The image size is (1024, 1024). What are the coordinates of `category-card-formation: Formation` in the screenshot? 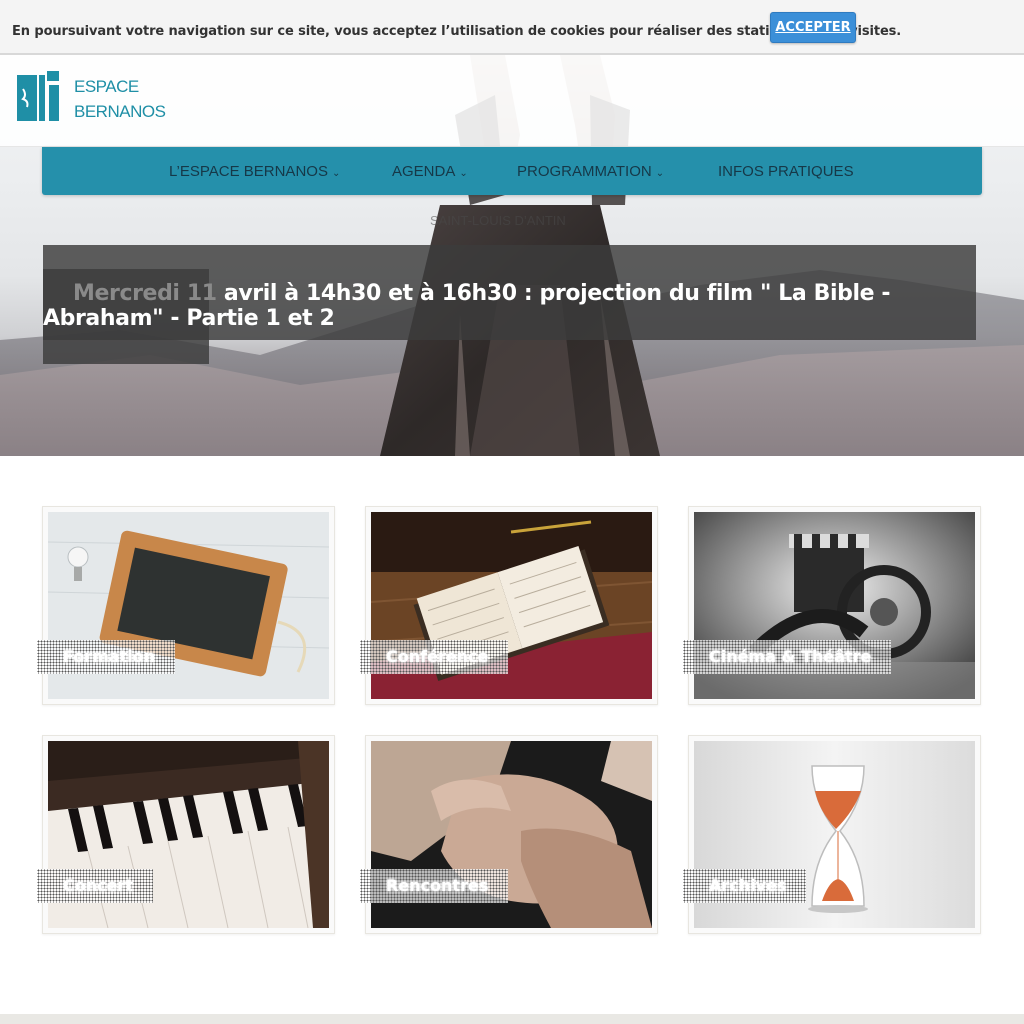 It's located at (186, 605).